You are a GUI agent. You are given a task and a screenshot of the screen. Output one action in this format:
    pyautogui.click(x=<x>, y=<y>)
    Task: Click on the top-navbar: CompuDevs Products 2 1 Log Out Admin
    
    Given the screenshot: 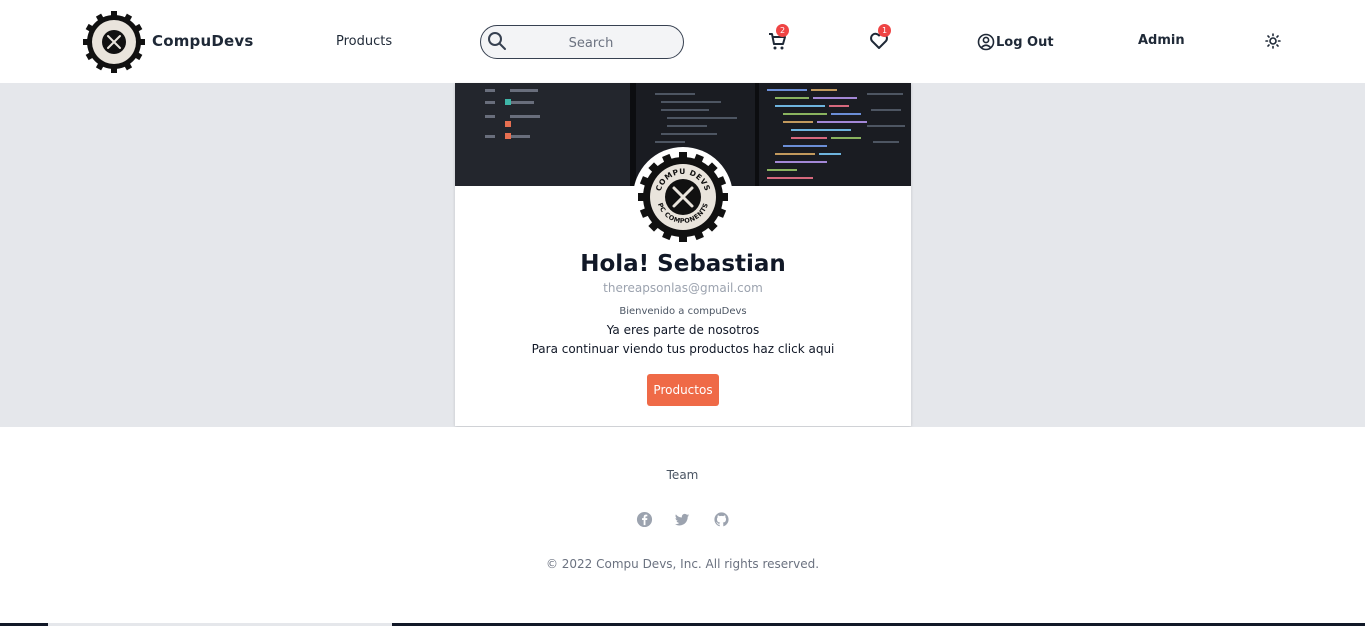 What is the action you would take?
    pyautogui.click(x=682, y=41)
    